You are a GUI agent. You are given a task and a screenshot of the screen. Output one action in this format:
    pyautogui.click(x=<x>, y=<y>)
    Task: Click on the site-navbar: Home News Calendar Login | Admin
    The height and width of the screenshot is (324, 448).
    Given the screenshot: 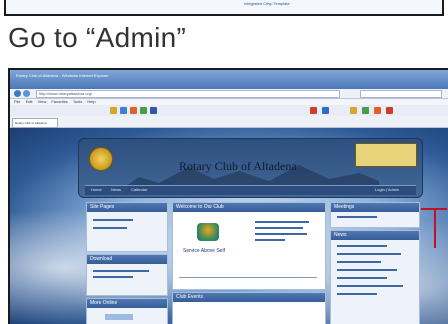 What is the action you would take?
    pyautogui.click(x=250, y=190)
    